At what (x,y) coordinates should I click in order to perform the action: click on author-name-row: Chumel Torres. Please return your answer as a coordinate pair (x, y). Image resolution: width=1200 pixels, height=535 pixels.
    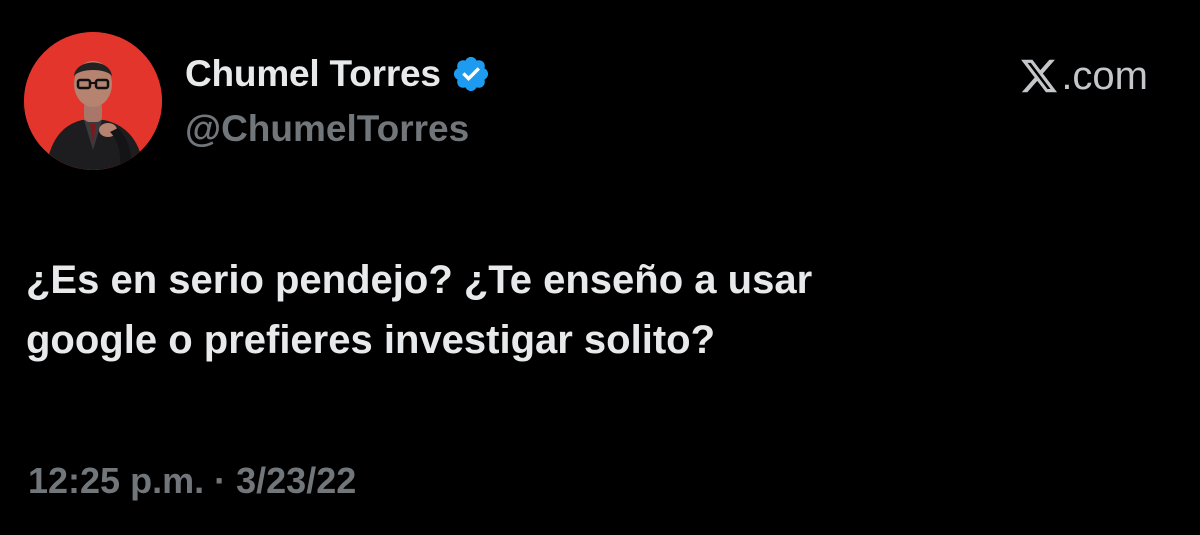
    Looking at the image, I should click on (338, 74).